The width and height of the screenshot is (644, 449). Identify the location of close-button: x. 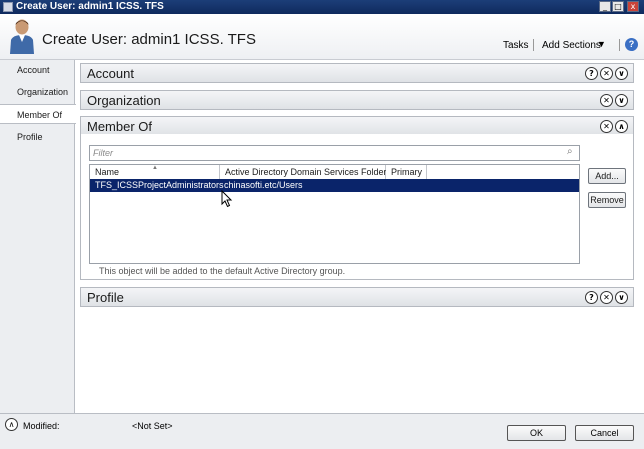
(633, 6).